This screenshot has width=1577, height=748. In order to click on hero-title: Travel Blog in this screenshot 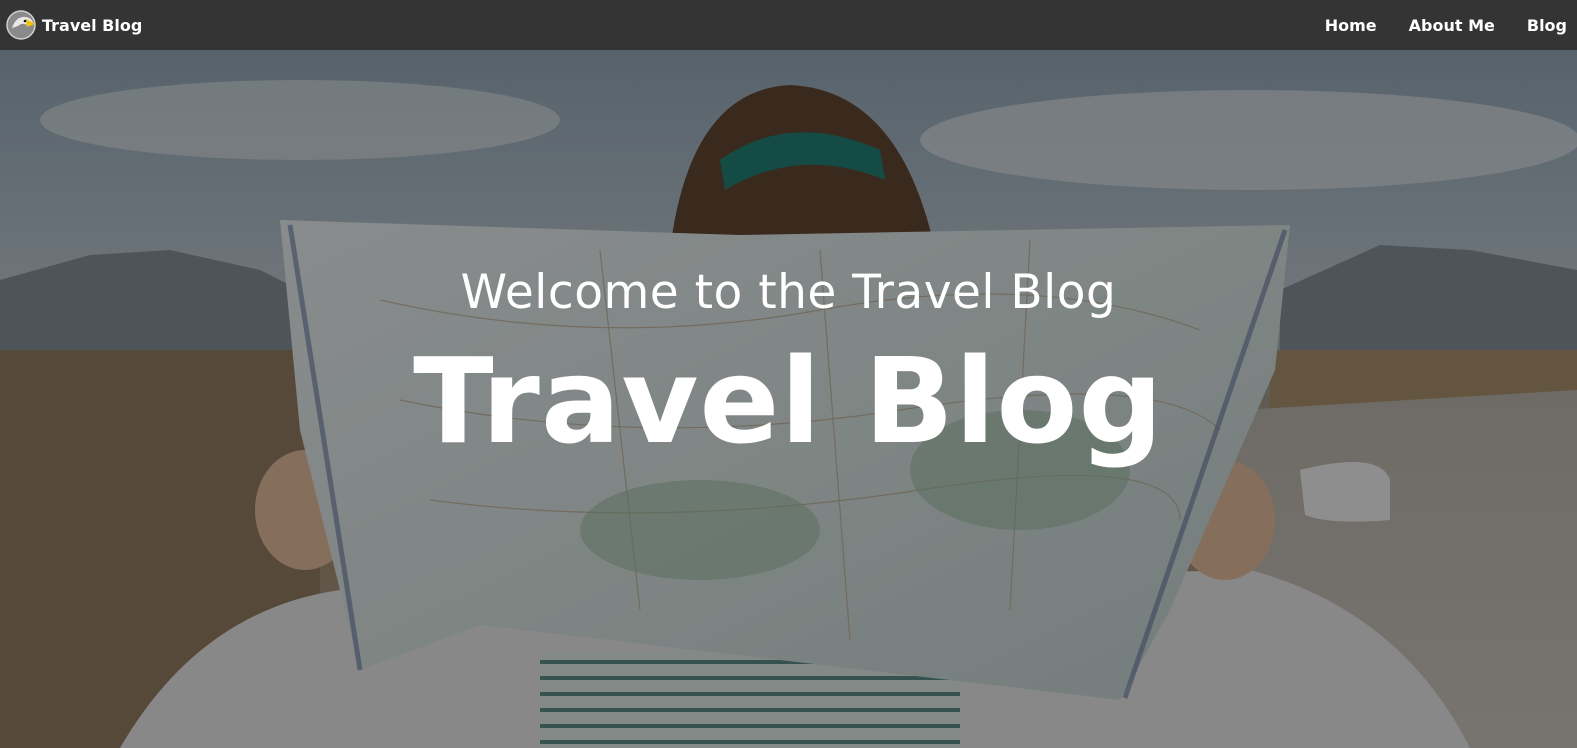, I will do `click(788, 401)`.